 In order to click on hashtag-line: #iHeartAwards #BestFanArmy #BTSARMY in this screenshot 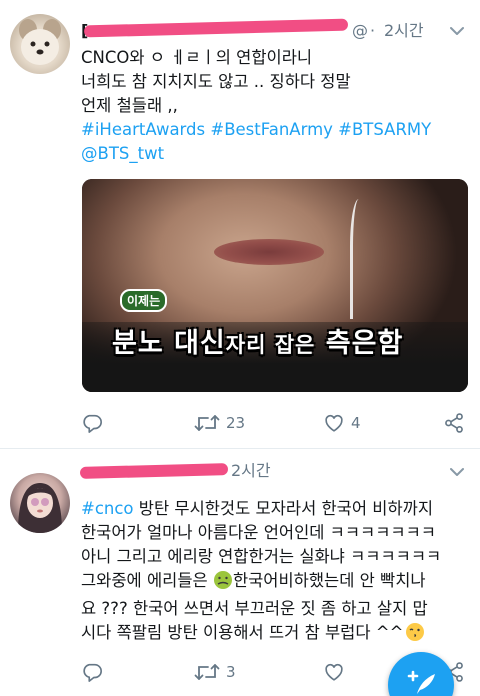, I will do `click(277, 130)`.